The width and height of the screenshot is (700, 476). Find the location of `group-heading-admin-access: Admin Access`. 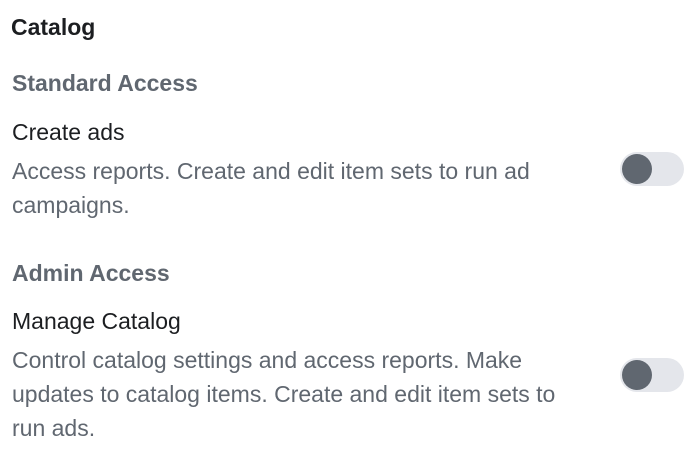

group-heading-admin-access: Admin Access is located at coordinates (91, 273).